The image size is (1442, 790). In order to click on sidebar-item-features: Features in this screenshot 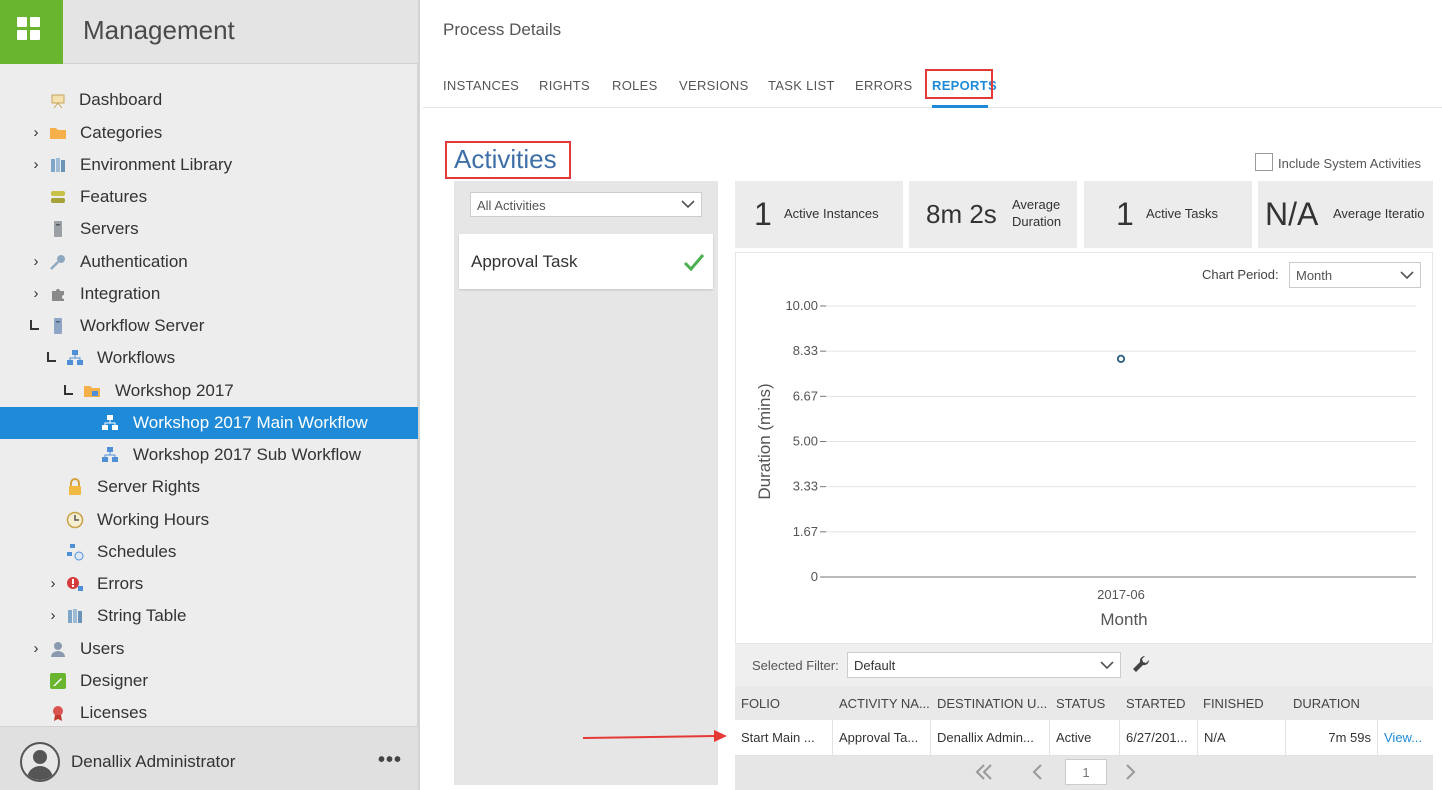, I will do `click(209, 197)`.